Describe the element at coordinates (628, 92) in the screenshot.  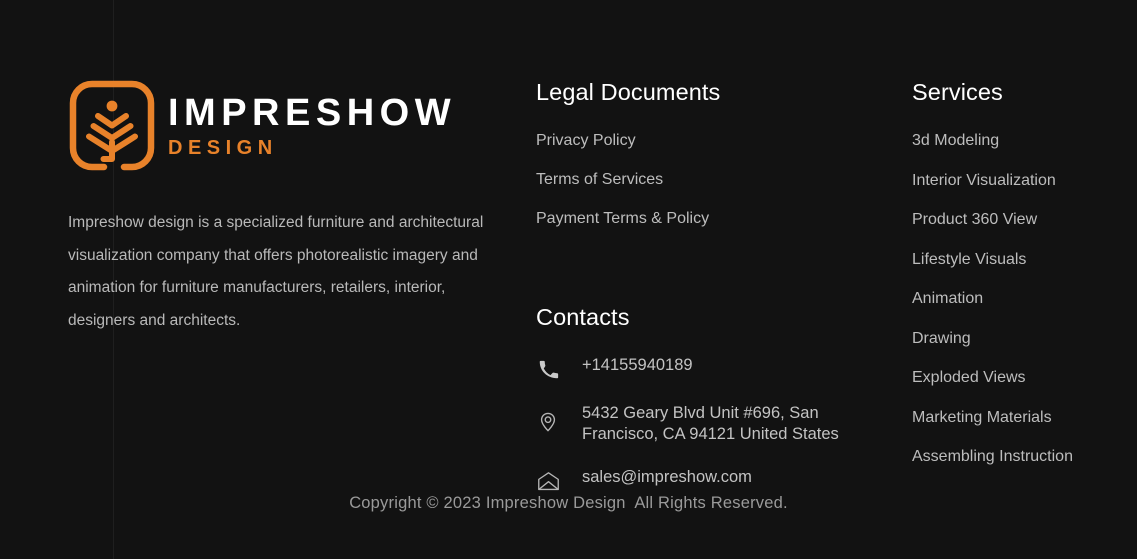
I see `legal-column-title: Legal Documents` at that location.